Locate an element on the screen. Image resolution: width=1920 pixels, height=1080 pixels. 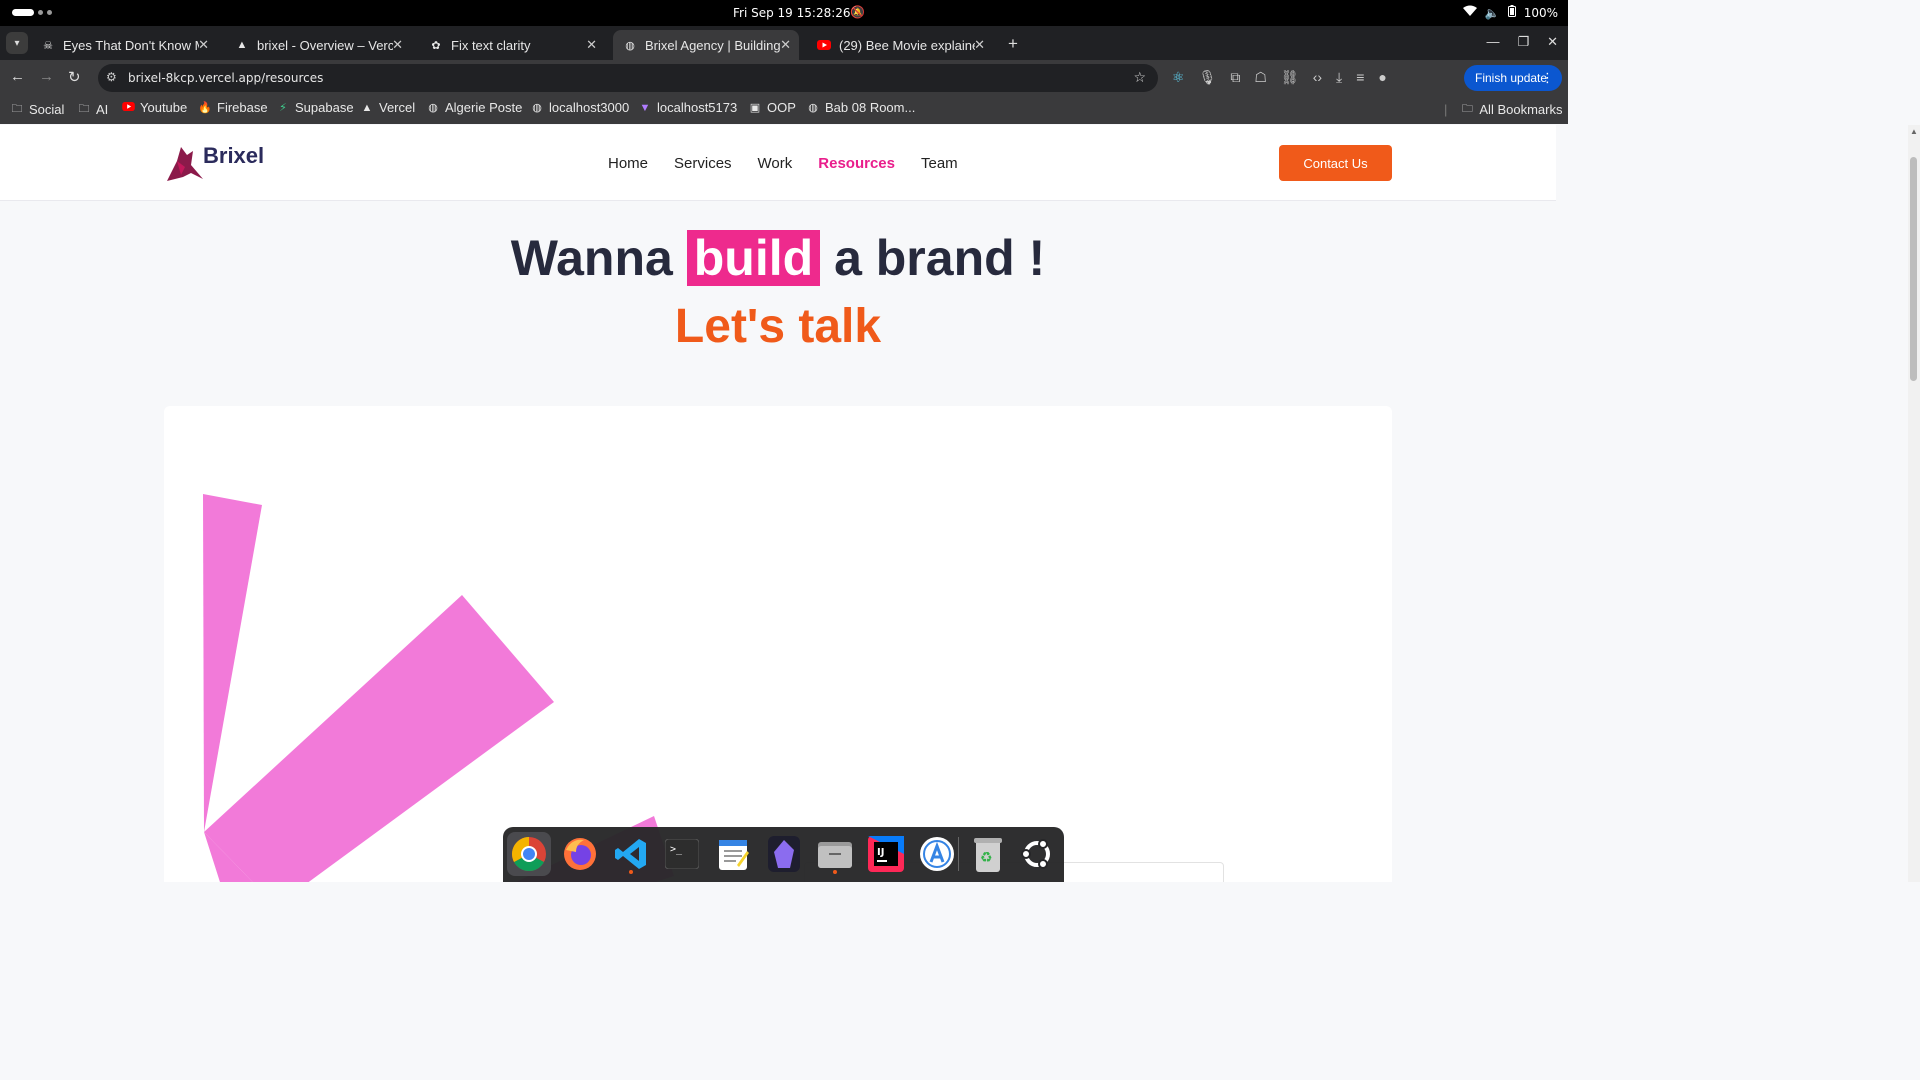
app-dock: >_ IJ ♻ is located at coordinates (783, 854).